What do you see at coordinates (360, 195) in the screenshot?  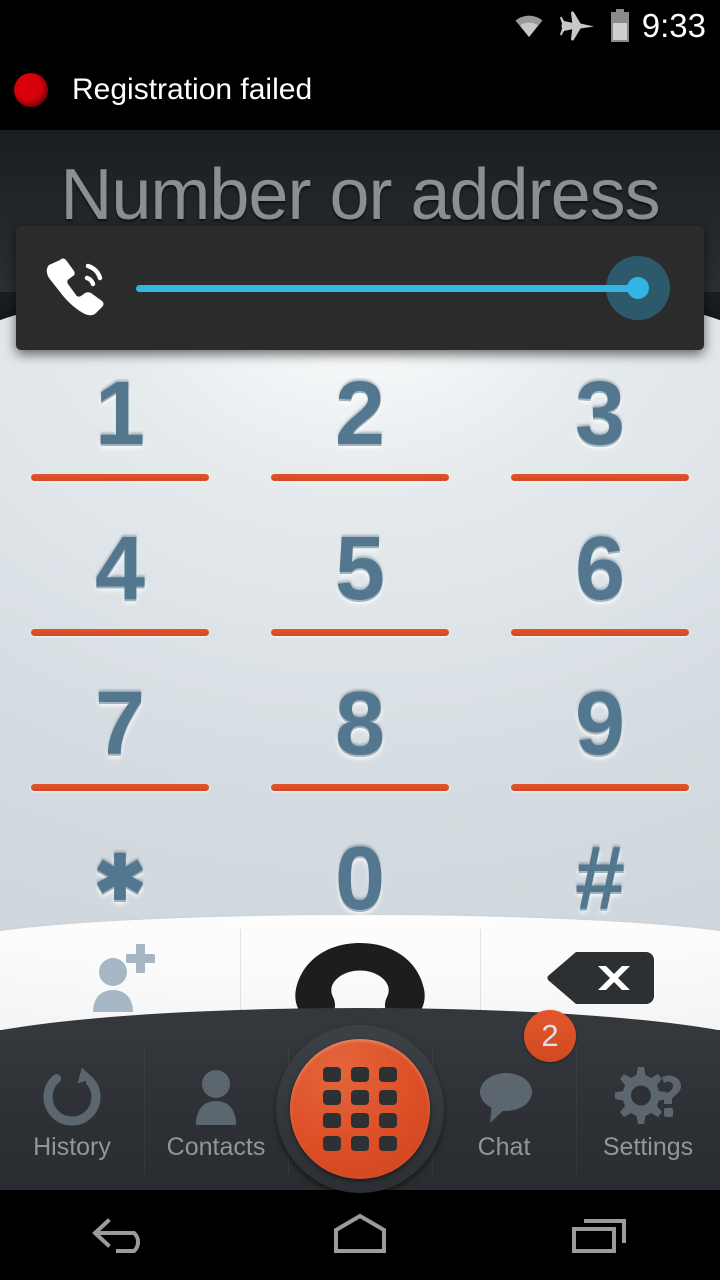 I see `number-input-placeholder: Number or address` at bounding box center [360, 195].